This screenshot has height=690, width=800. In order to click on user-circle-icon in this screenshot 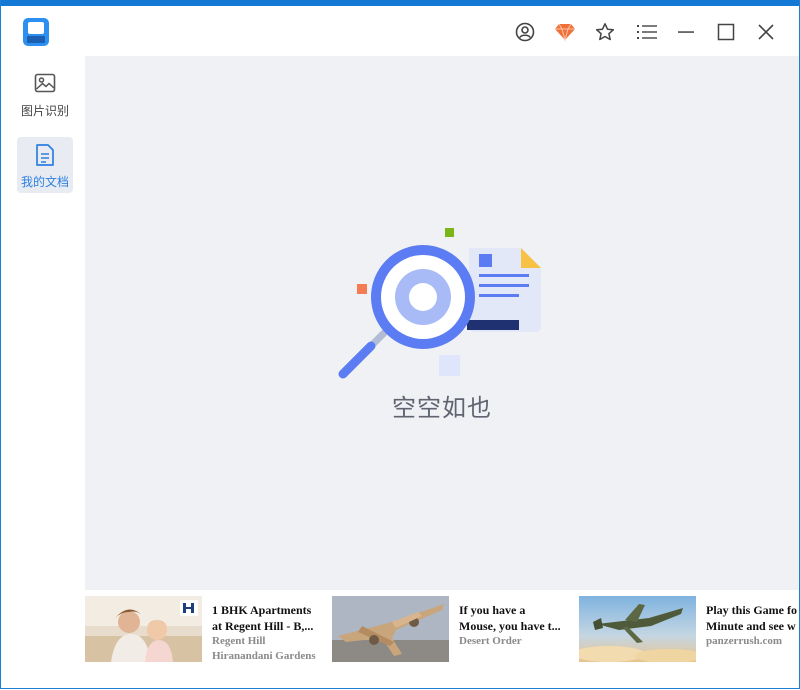, I will do `click(525, 32)`.